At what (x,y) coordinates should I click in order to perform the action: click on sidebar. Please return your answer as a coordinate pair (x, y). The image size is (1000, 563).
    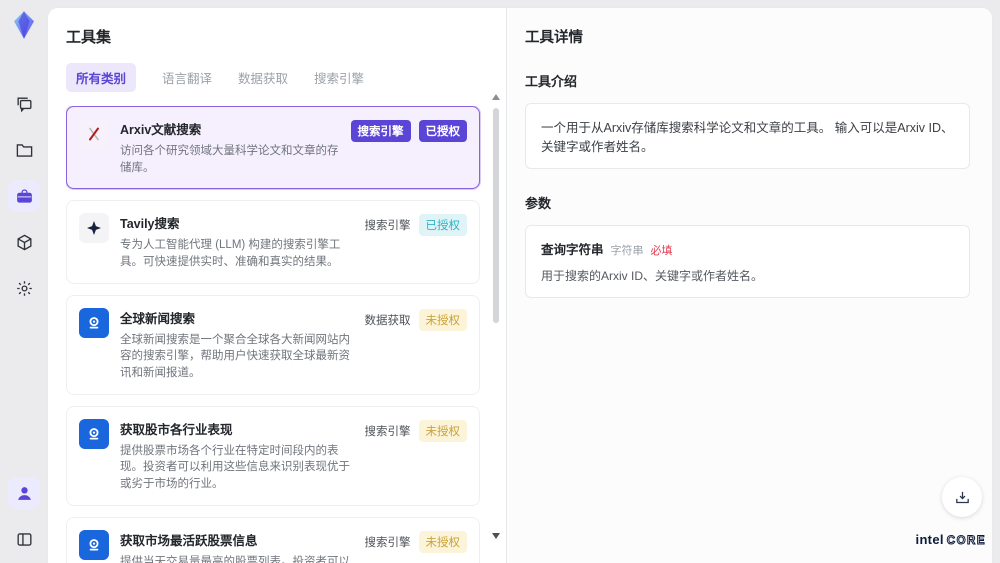
    Looking at the image, I should click on (24, 281).